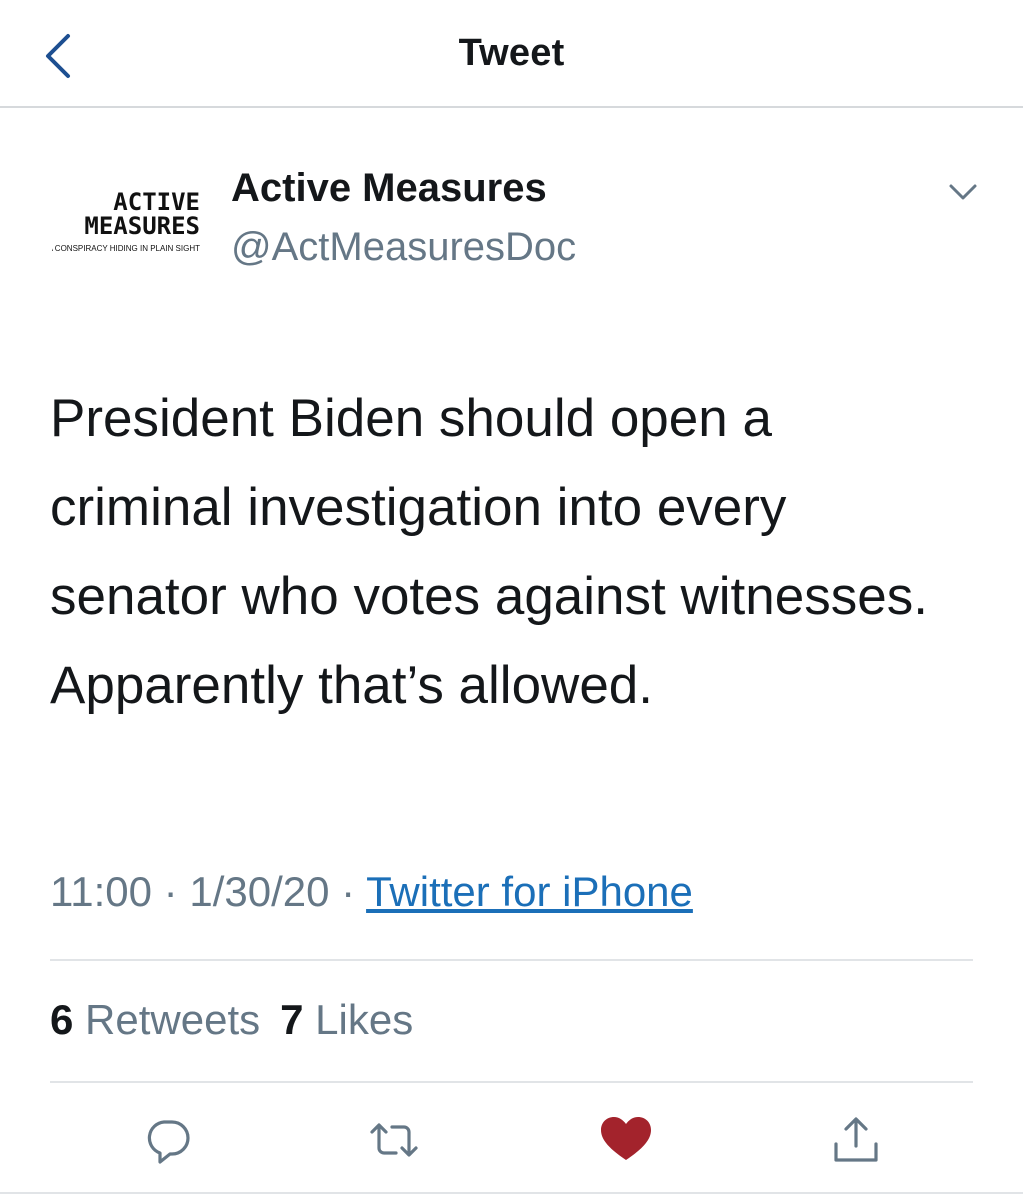  I want to click on retweets-label: Retweets, so click(173, 1019).